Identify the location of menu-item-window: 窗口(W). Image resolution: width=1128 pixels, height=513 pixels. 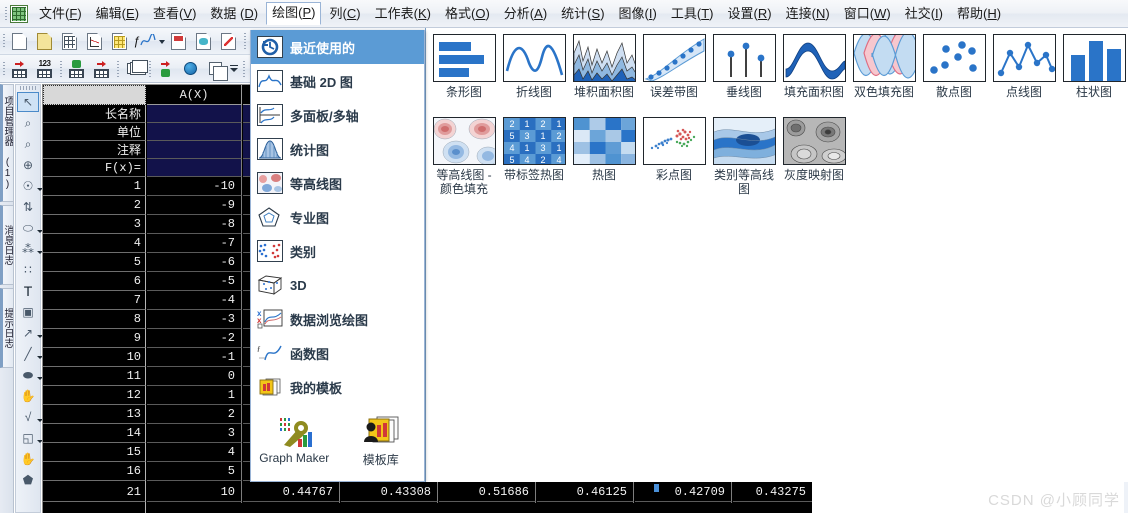
(867, 14).